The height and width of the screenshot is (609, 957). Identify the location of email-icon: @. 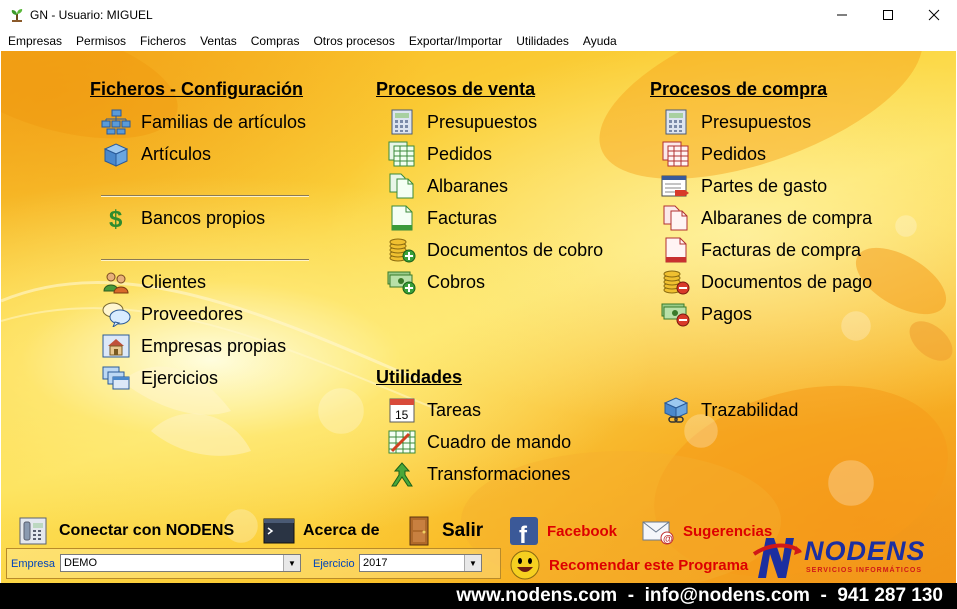
(658, 533).